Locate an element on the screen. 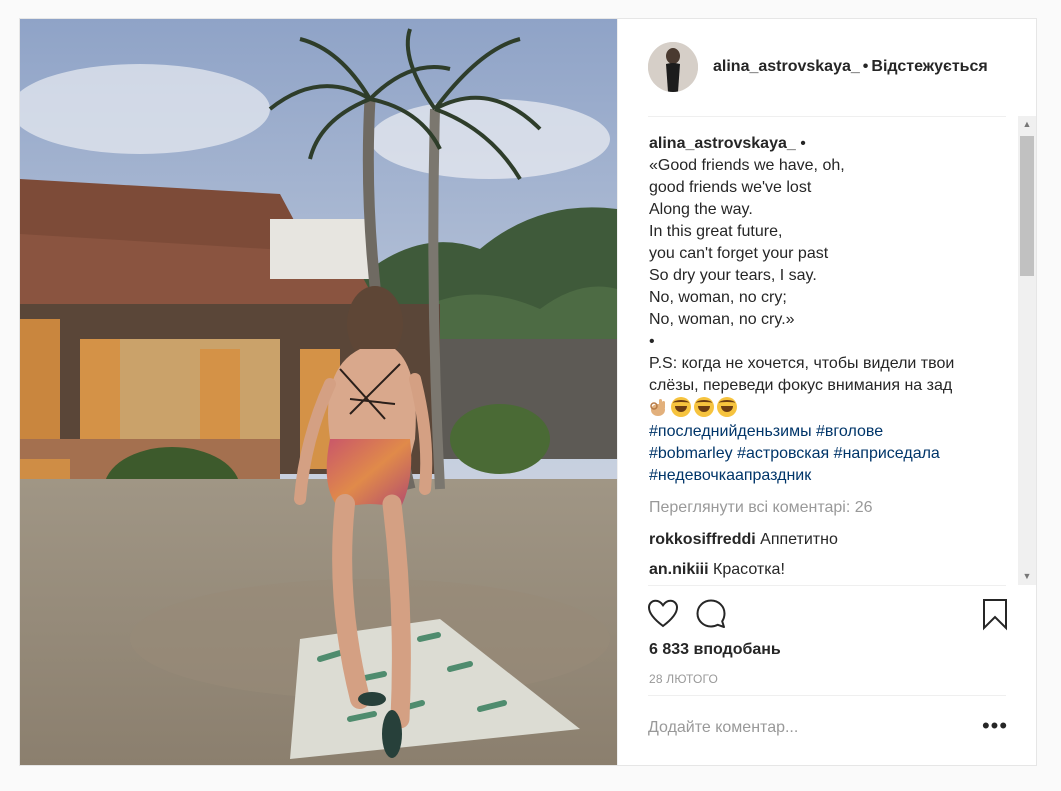 The image size is (1061, 791). caption-line: слёзы, переведи фокус внимания на зад is located at coordinates (801, 385).